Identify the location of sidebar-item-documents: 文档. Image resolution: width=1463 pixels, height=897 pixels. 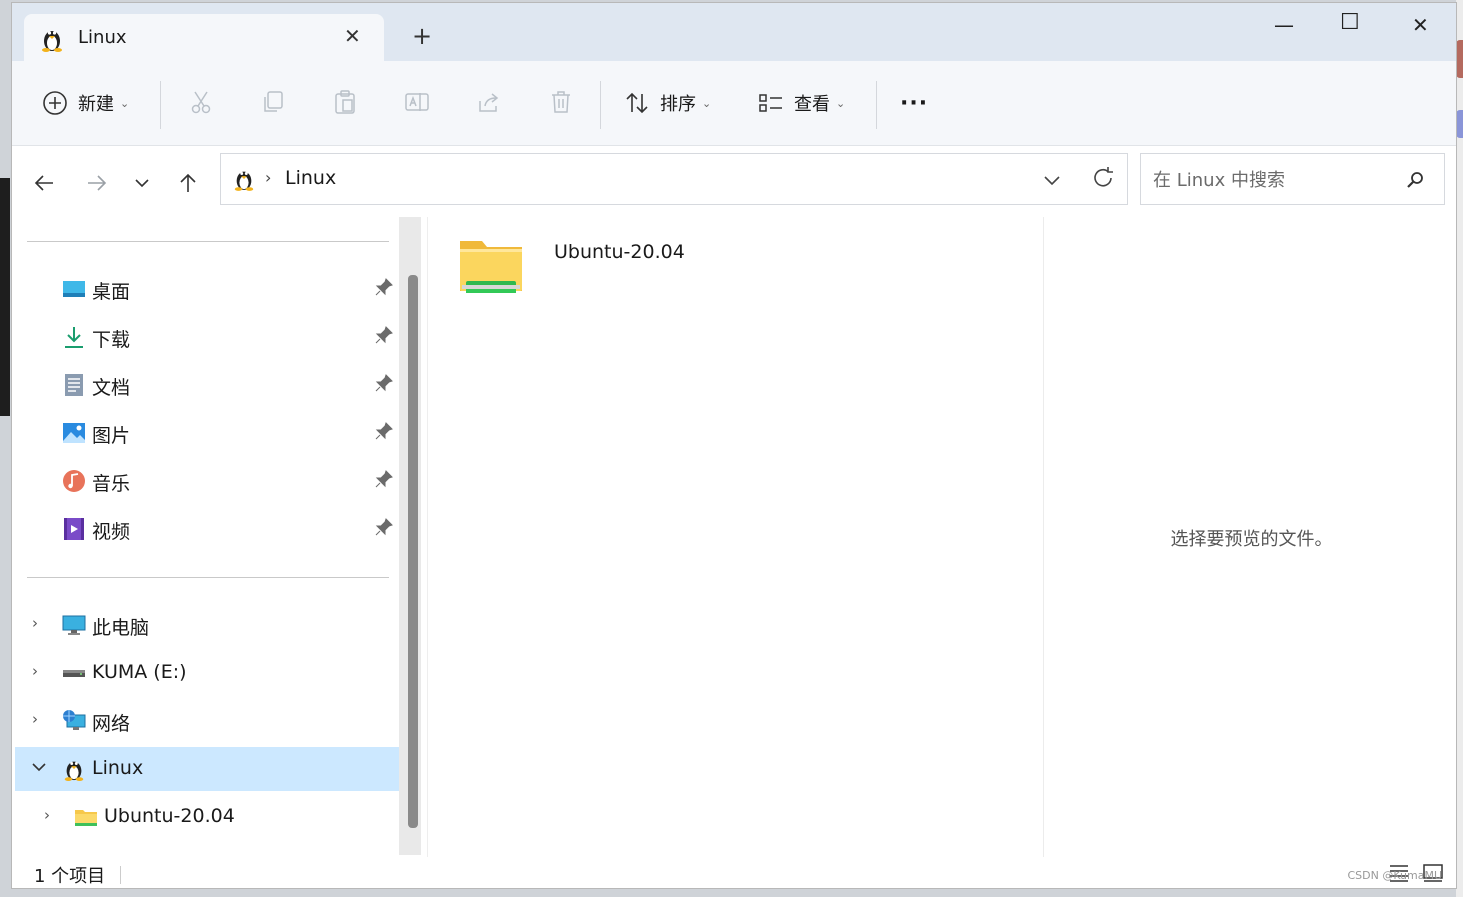
(211, 385).